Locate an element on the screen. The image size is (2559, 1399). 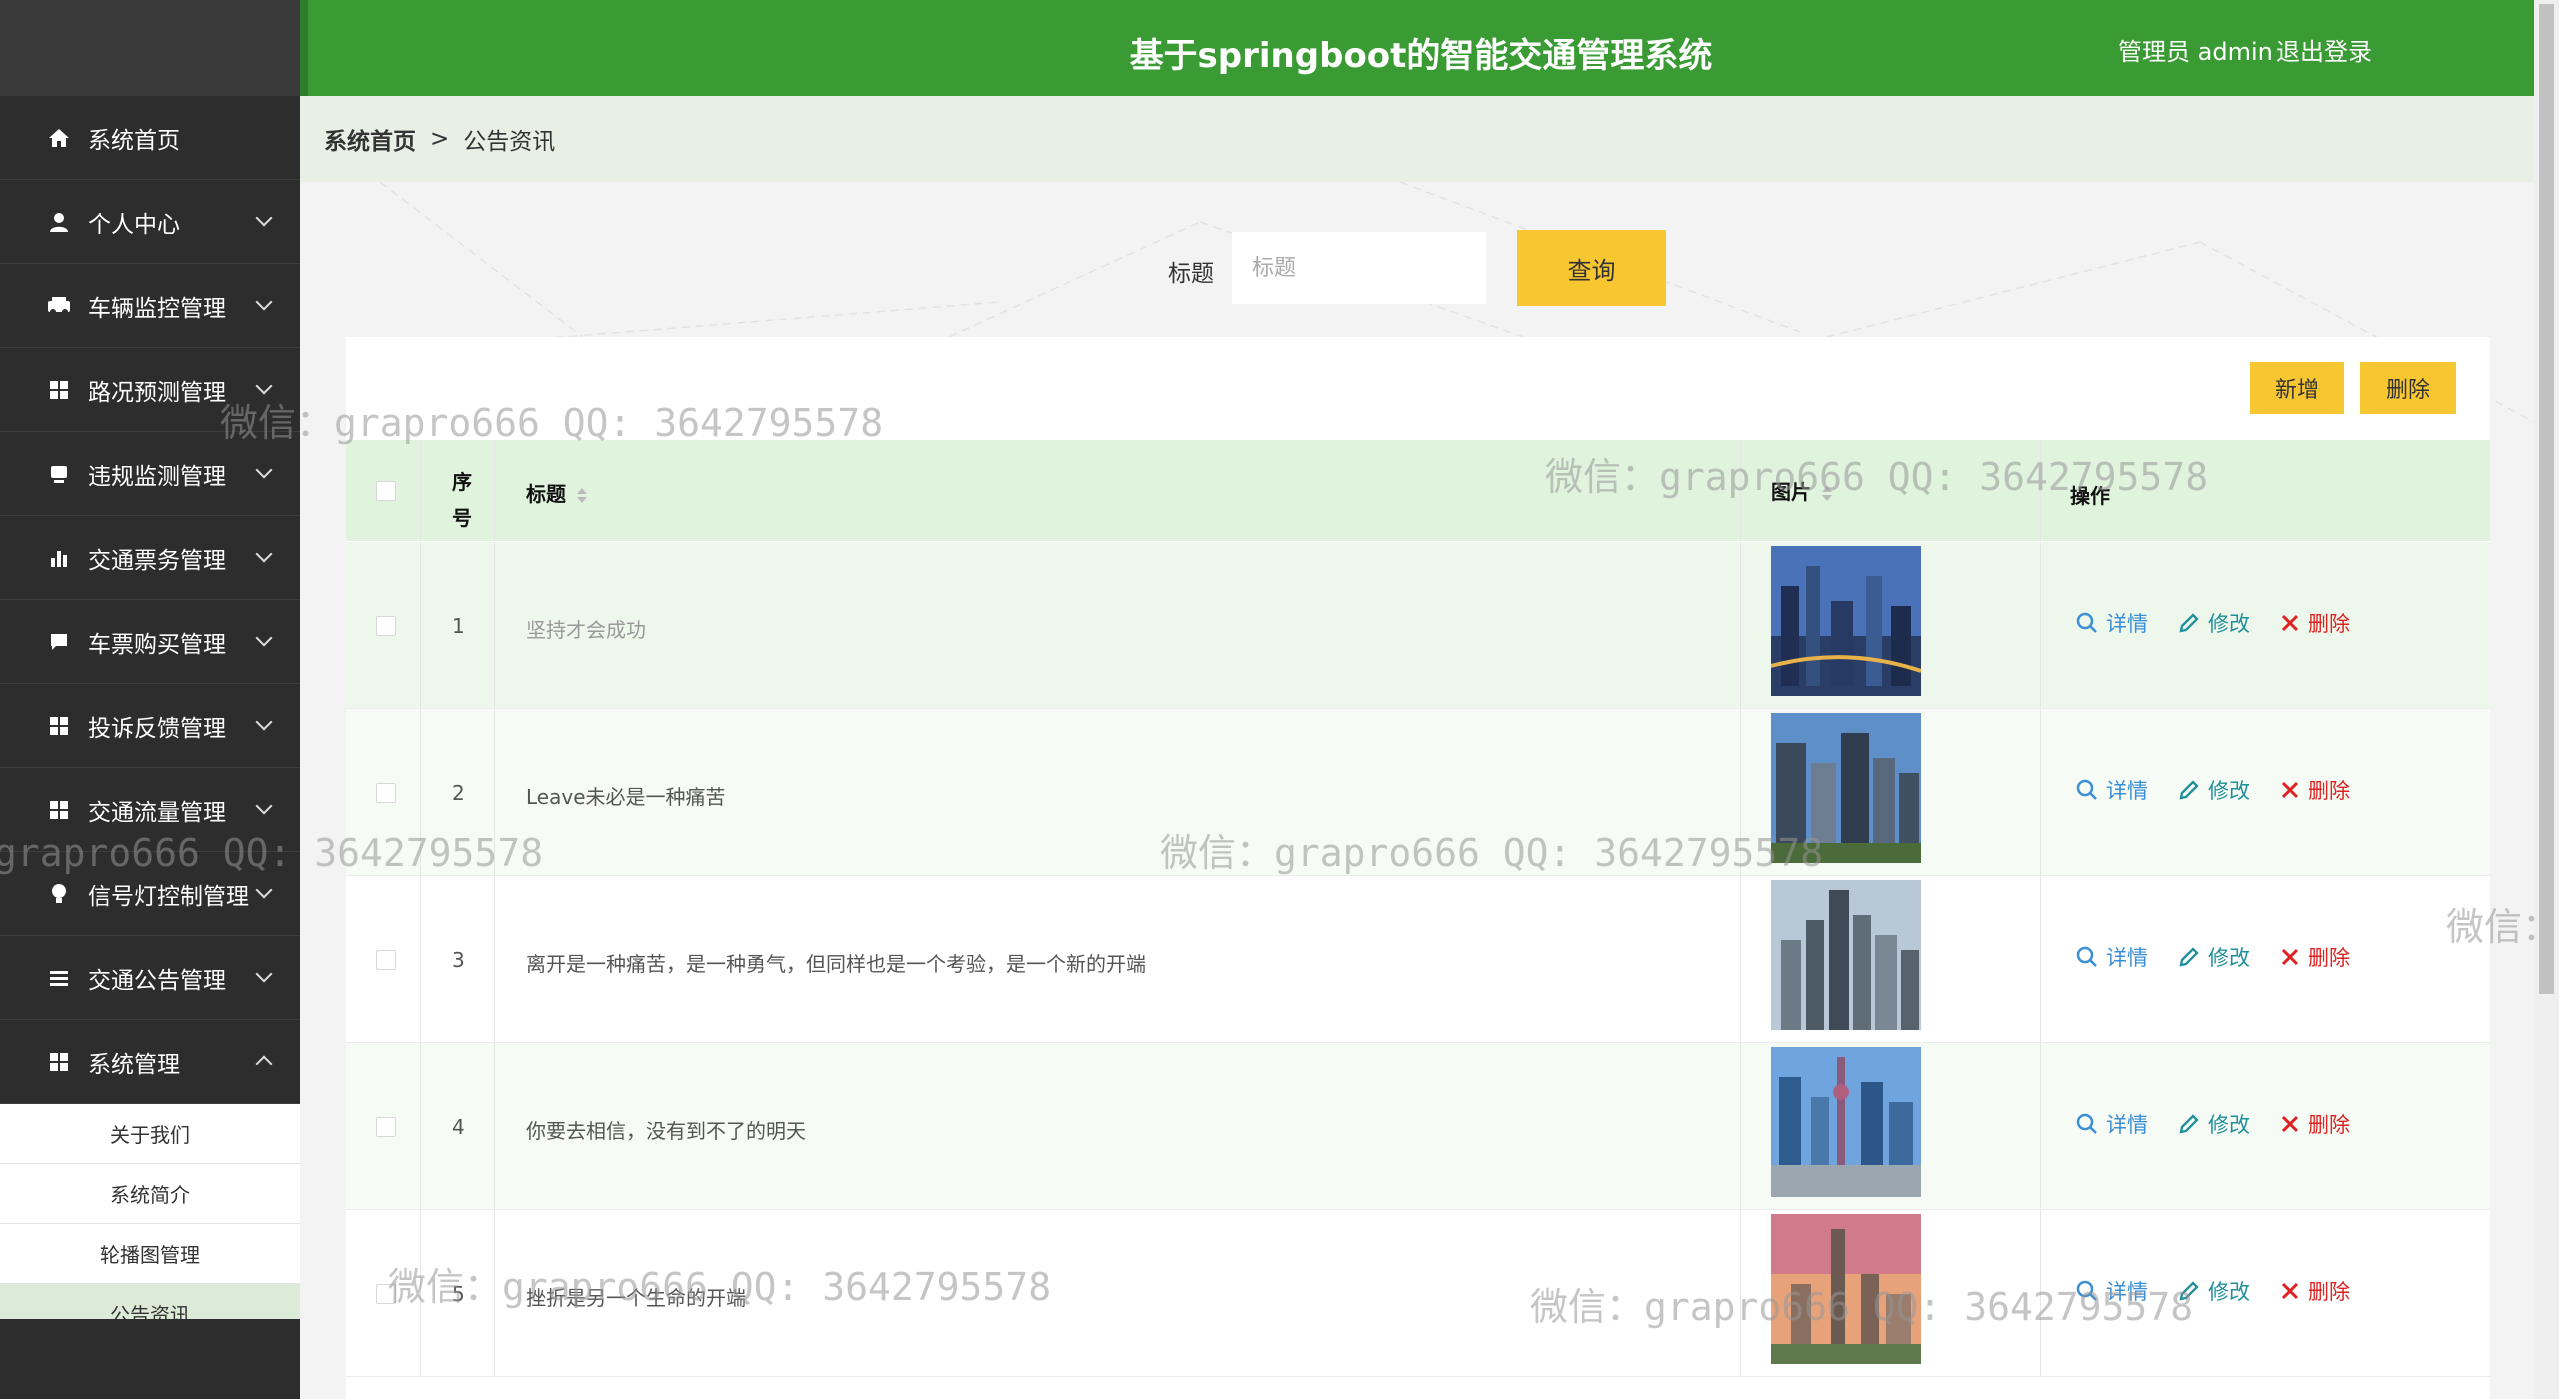
search-button: 查询 is located at coordinates (1591, 268).